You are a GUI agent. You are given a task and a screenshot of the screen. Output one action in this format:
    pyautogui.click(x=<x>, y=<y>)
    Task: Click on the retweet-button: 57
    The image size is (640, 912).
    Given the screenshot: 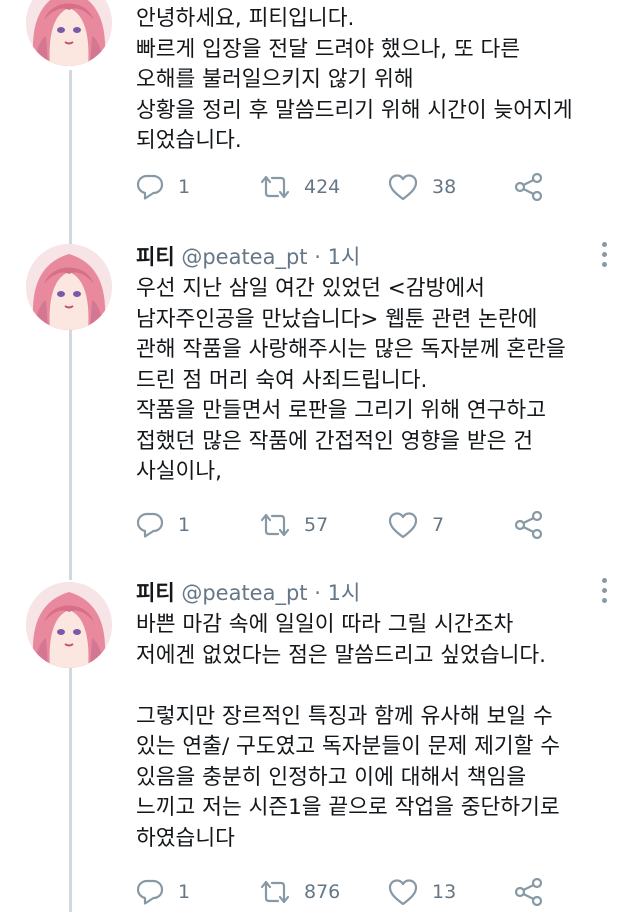 What is the action you would take?
    pyautogui.click(x=294, y=525)
    